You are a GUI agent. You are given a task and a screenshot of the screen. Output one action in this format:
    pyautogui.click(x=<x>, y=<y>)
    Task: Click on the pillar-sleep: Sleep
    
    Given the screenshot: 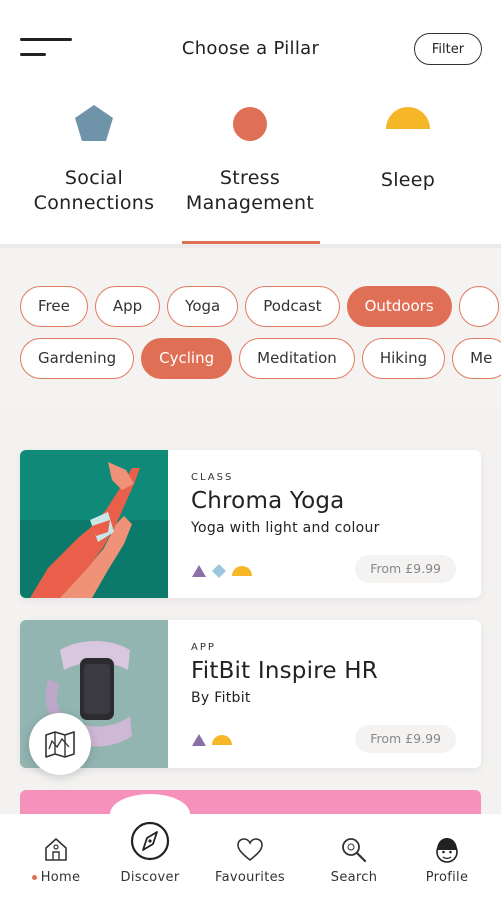 What is the action you would take?
    pyautogui.click(x=408, y=148)
    